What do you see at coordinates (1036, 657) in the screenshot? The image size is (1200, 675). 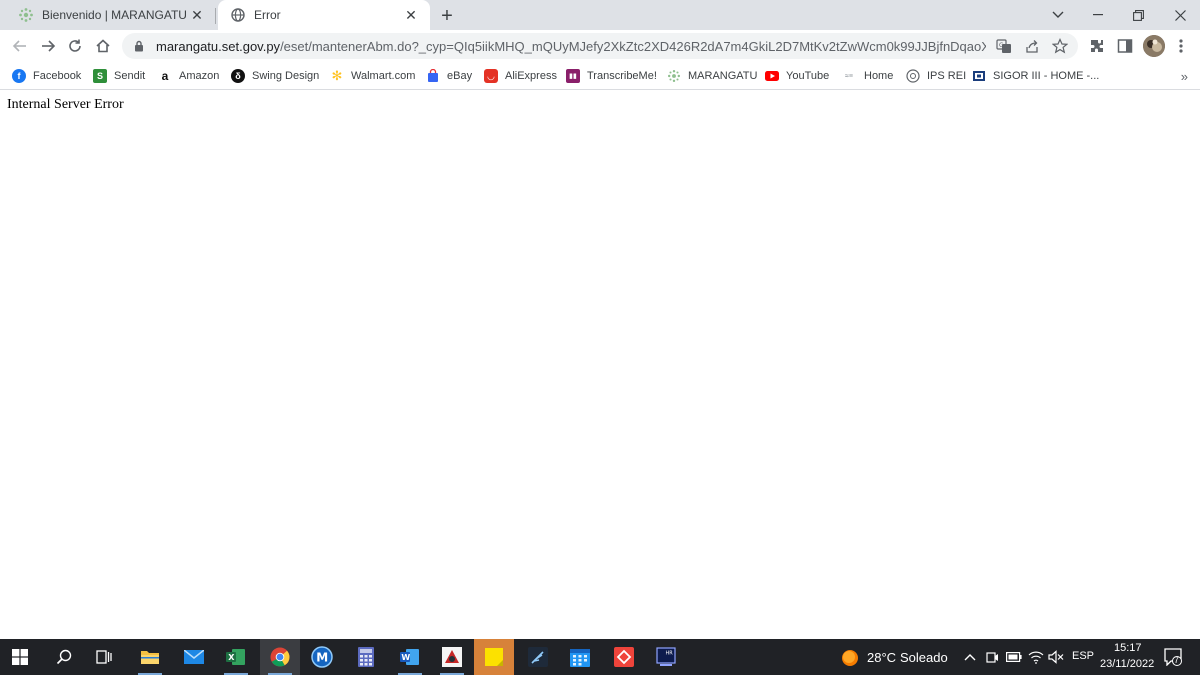 I see `wifi-icon` at bounding box center [1036, 657].